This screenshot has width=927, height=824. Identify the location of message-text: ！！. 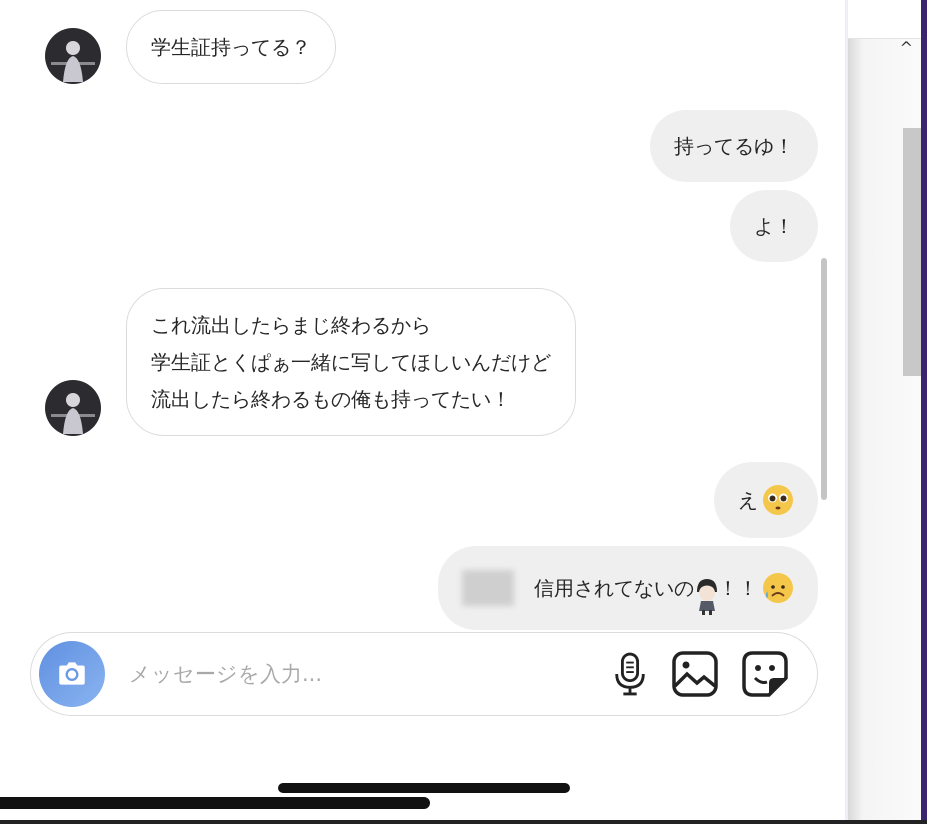
(738, 588).